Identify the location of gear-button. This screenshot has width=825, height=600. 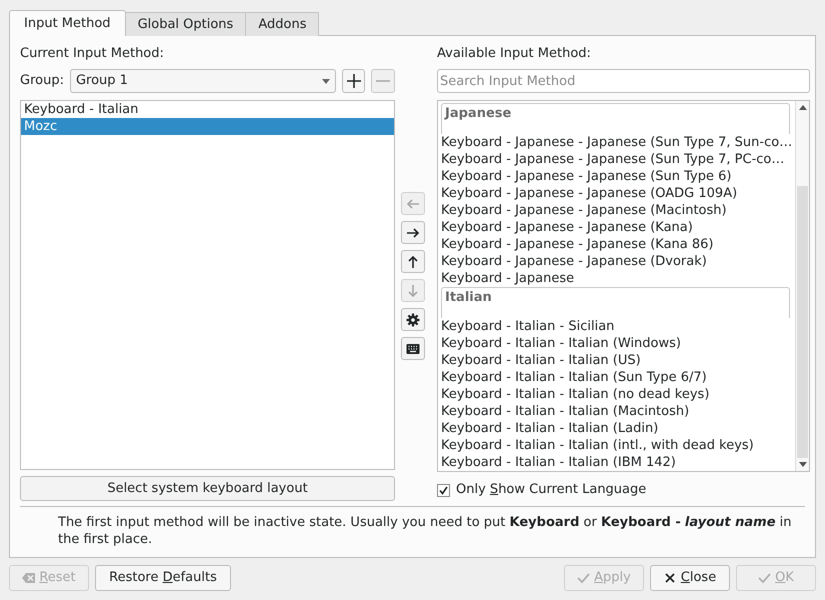
(413, 319).